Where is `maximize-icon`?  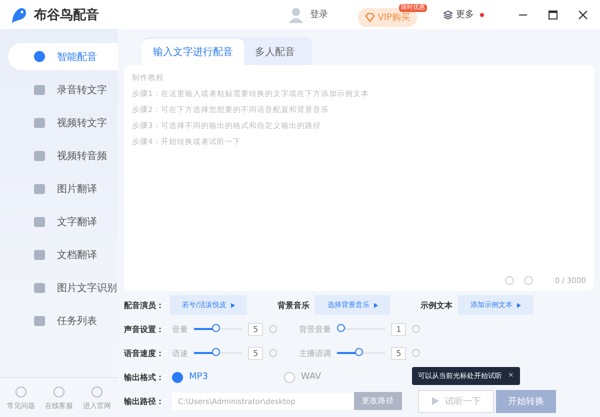 maximize-icon is located at coordinates (553, 15).